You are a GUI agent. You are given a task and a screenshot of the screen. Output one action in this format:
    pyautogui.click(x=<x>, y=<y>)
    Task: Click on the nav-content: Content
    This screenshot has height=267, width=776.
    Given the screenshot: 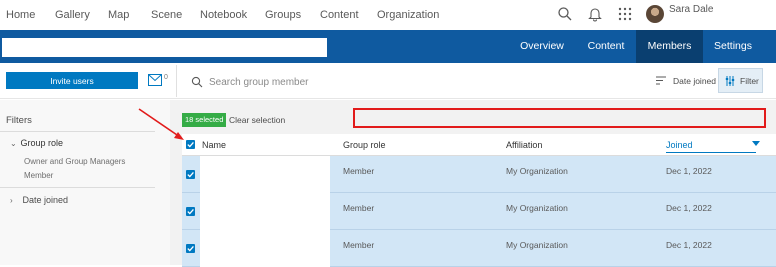 What is the action you would take?
    pyautogui.click(x=339, y=15)
    